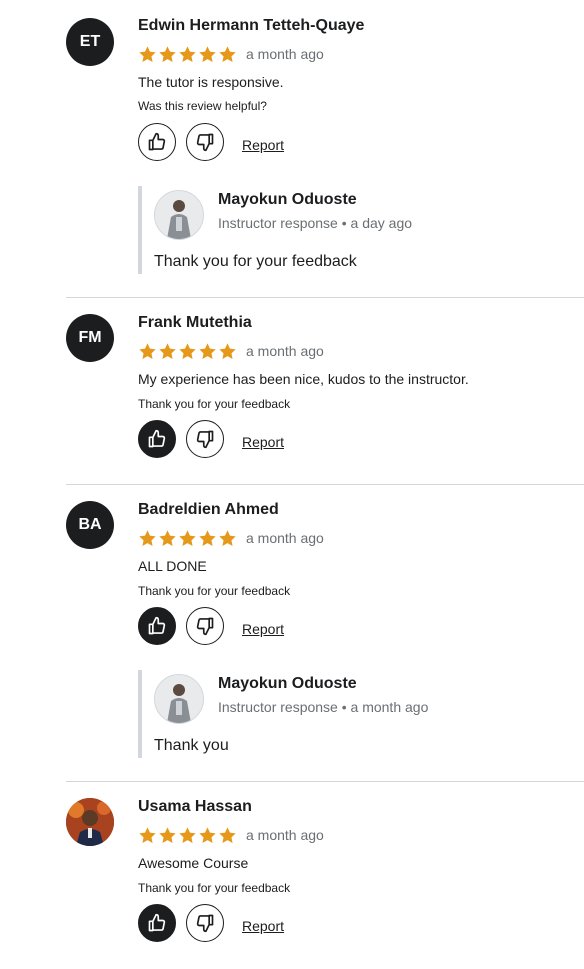 The image size is (584, 969). I want to click on avatar: BA, so click(90, 525).